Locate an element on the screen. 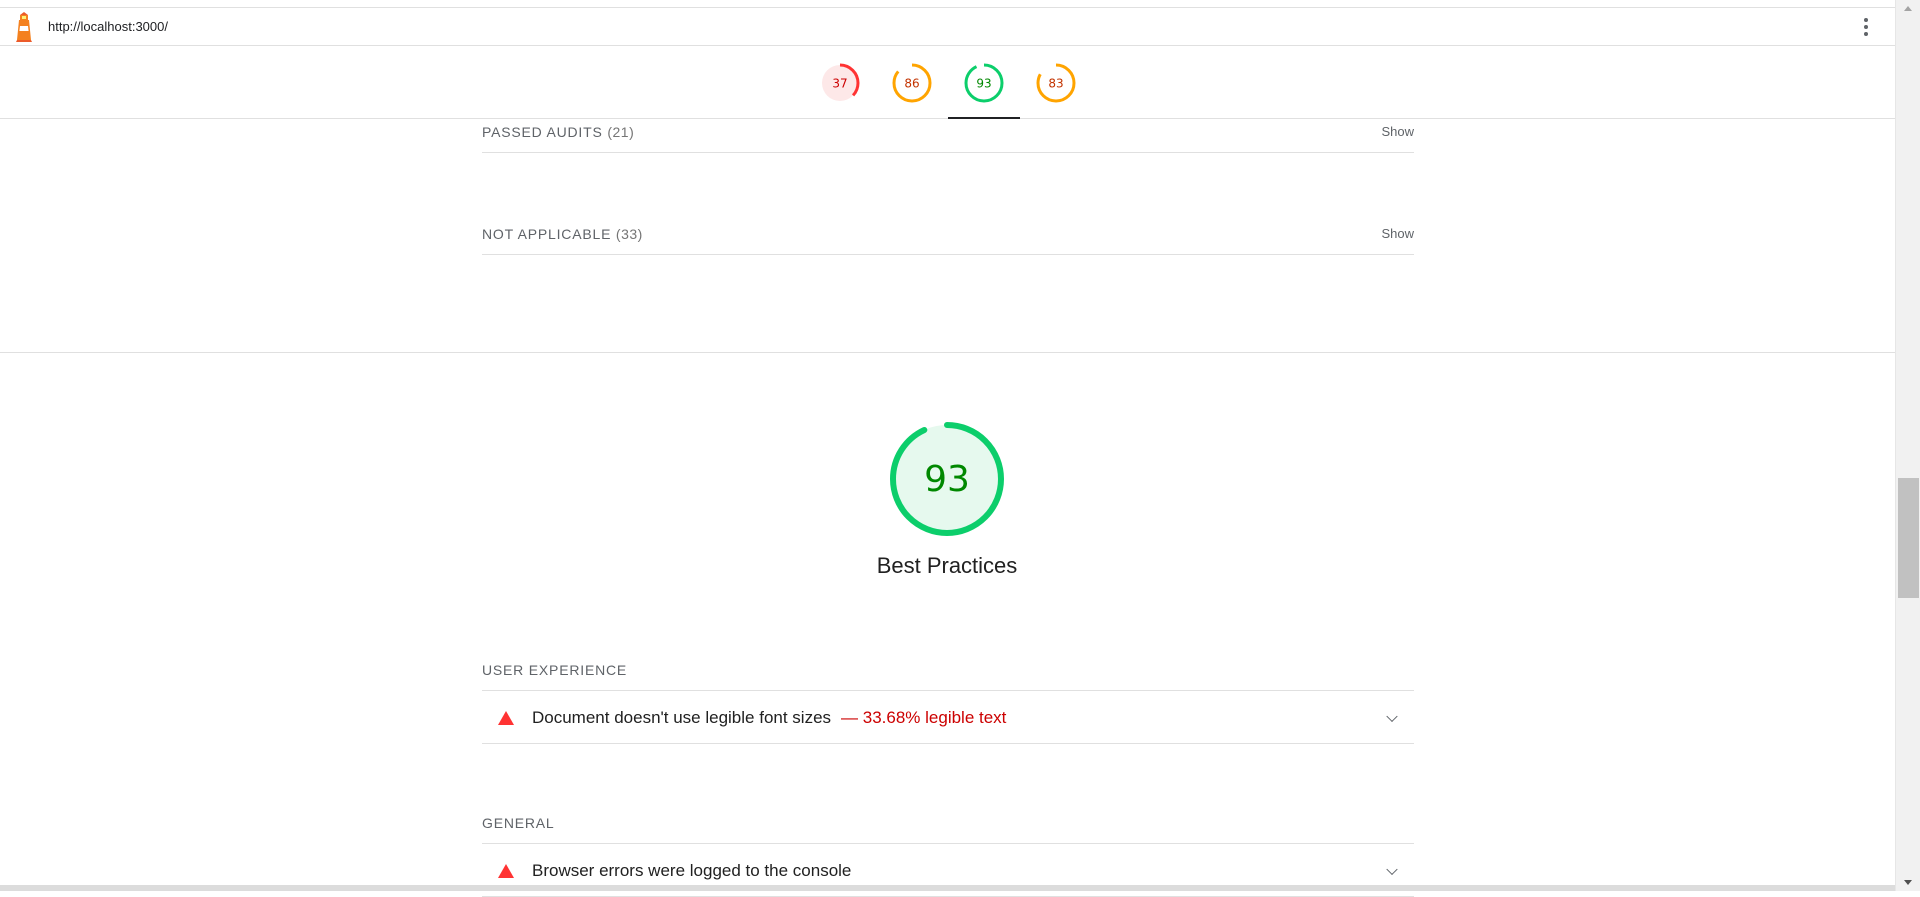 Image resolution: width=1920 pixels, height=897 pixels. gauge-icon: 83 is located at coordinates (1056, 83).